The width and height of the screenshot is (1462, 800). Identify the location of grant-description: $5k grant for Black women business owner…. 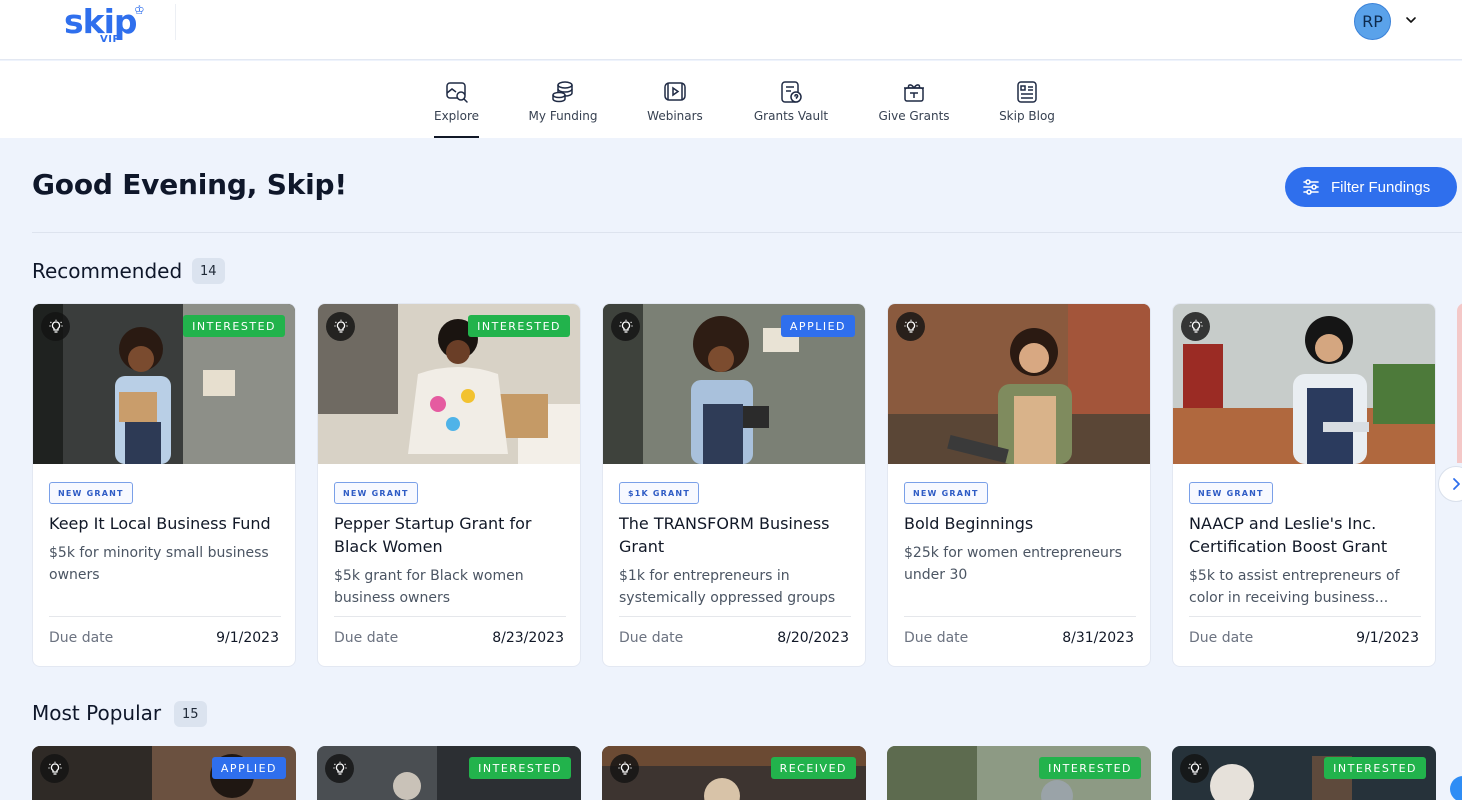
(429, 587).